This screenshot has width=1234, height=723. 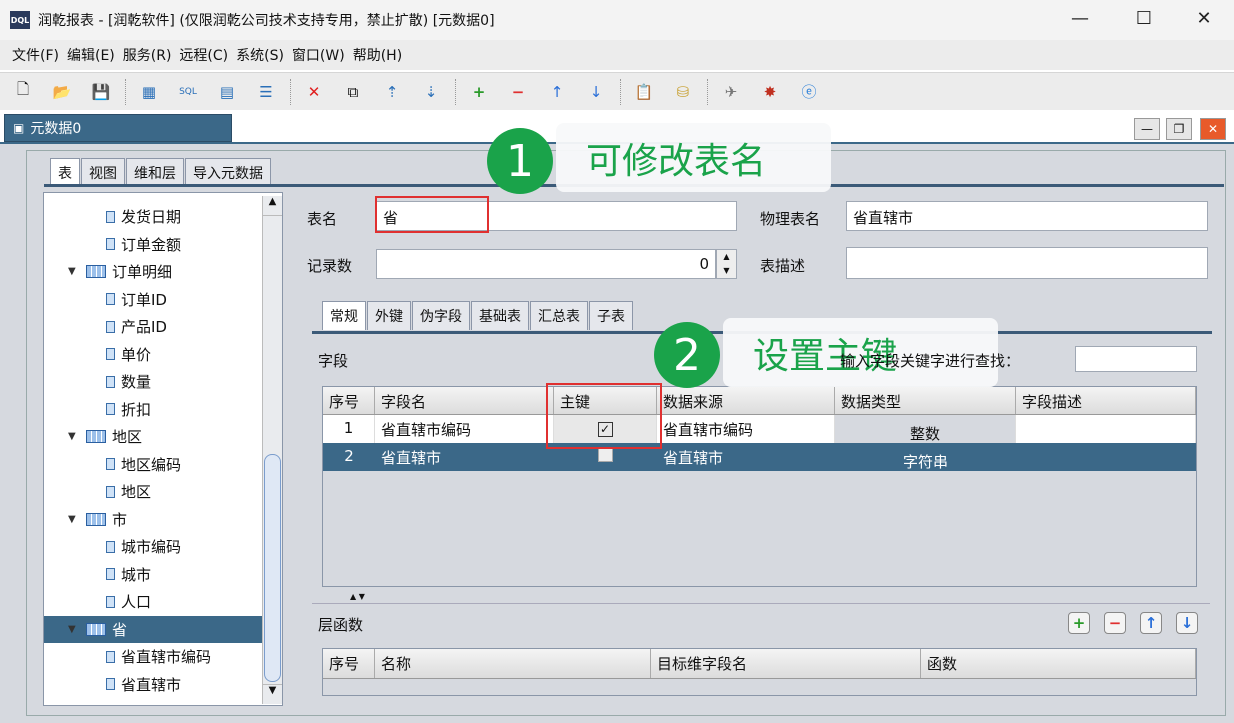 What do you see at coordinates (726, 264) in the screenshot?
I see `records-spinner: ▲ ▼` at bounding box center [726, 264].